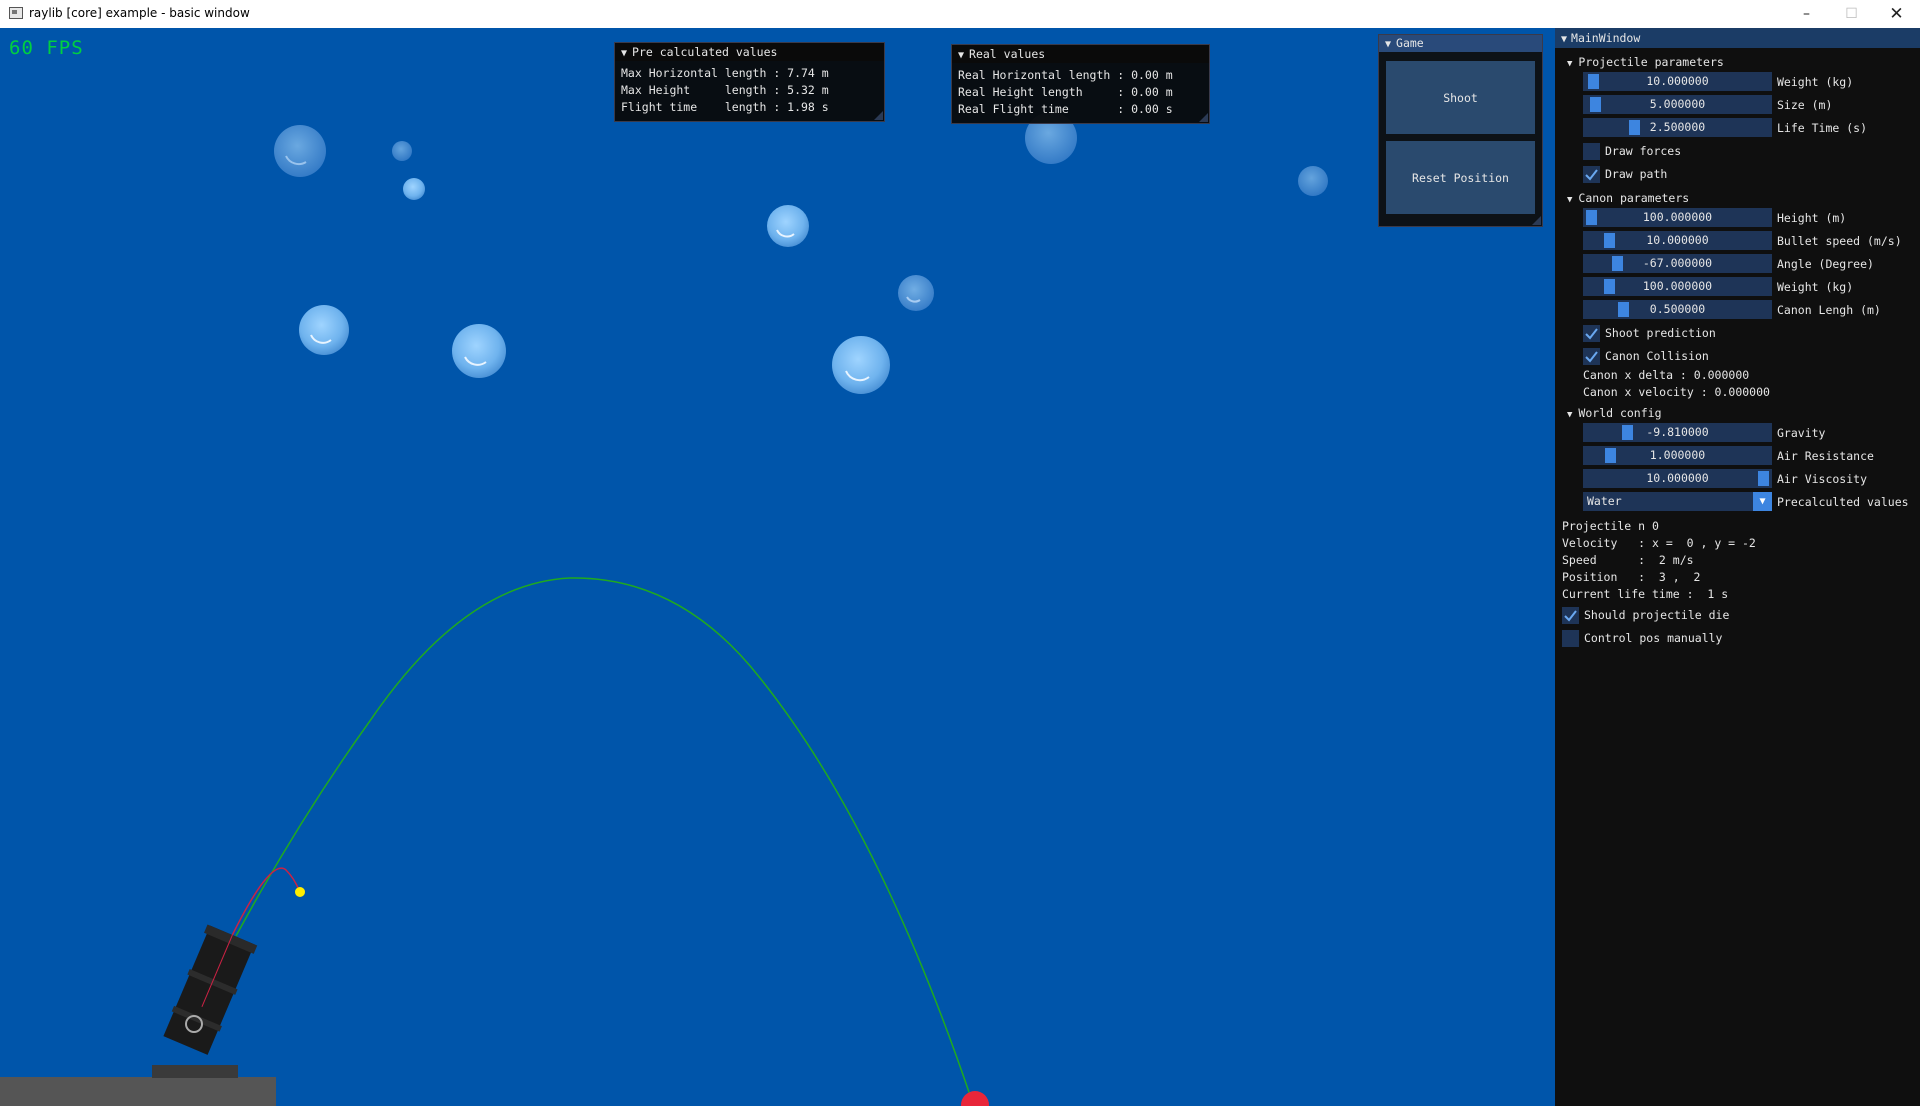 The width and height of the screenshot is (1920, 1106). I want to click on section-label: Projectile parameters, so click(1651, 62).